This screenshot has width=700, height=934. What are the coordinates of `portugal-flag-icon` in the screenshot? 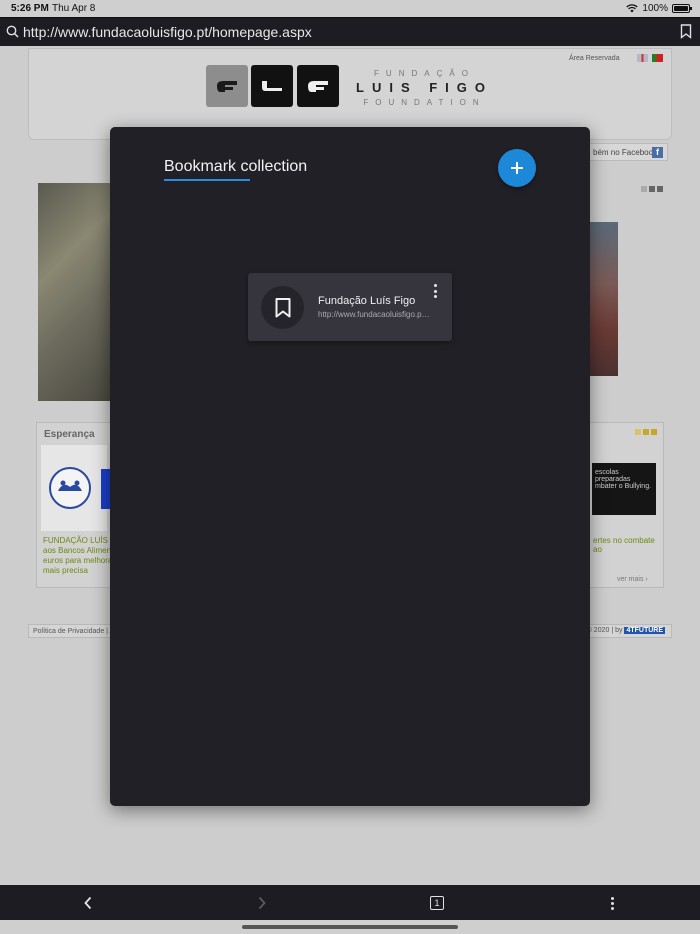 It's located at (657, 58).